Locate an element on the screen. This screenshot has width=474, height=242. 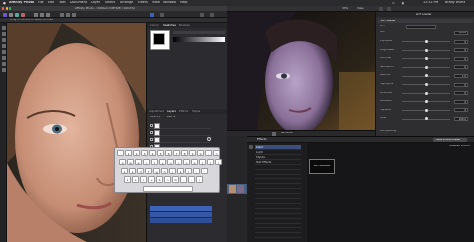
effect-thumbnail: LUT LOADER is located at coordinates (322, 166).